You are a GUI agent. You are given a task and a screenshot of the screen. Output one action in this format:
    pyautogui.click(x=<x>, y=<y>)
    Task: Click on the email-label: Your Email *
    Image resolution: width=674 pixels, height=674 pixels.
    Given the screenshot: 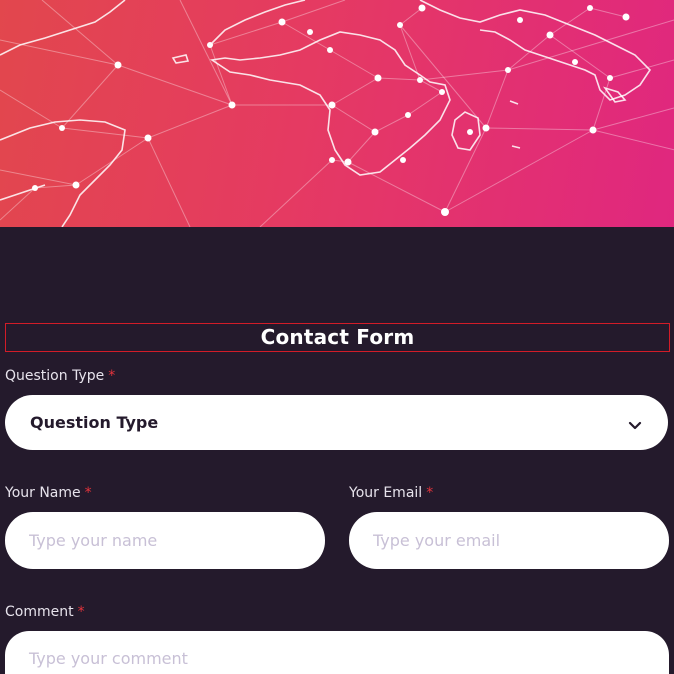 What is the action you would take?
    pyautogui.click(x=391, y=493)
    